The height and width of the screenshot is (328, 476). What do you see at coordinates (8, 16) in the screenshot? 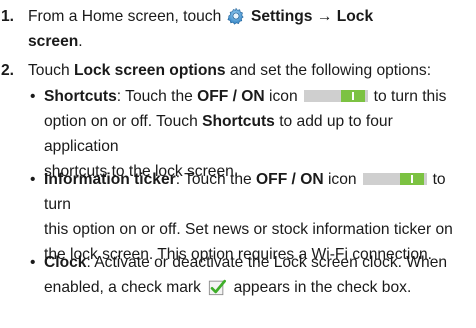
I see `step-number: 1.` at bounding box center [8, 16].